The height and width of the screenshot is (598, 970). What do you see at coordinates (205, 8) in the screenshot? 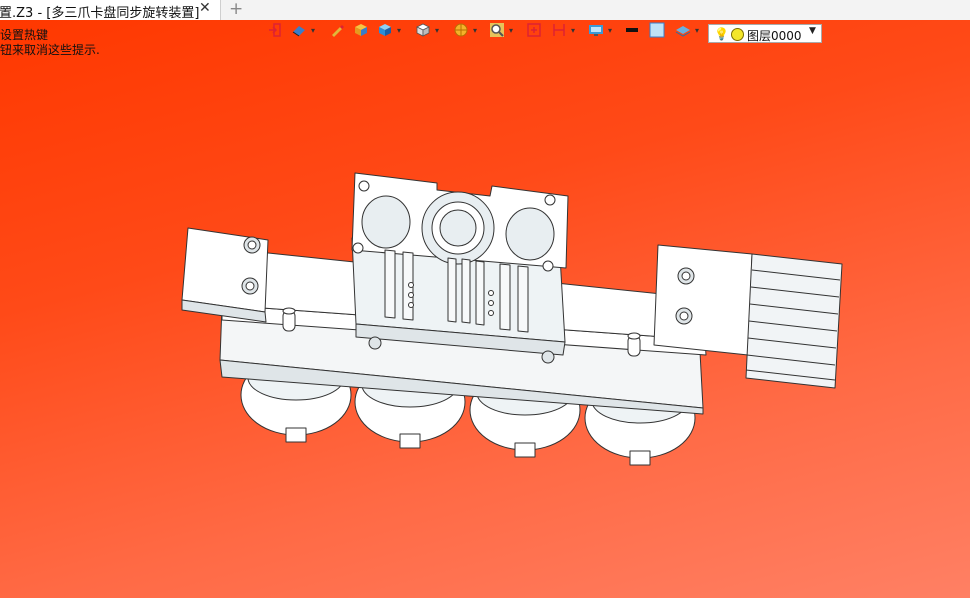
I see `close-icon: ✕` at bounding box center [205, 8].